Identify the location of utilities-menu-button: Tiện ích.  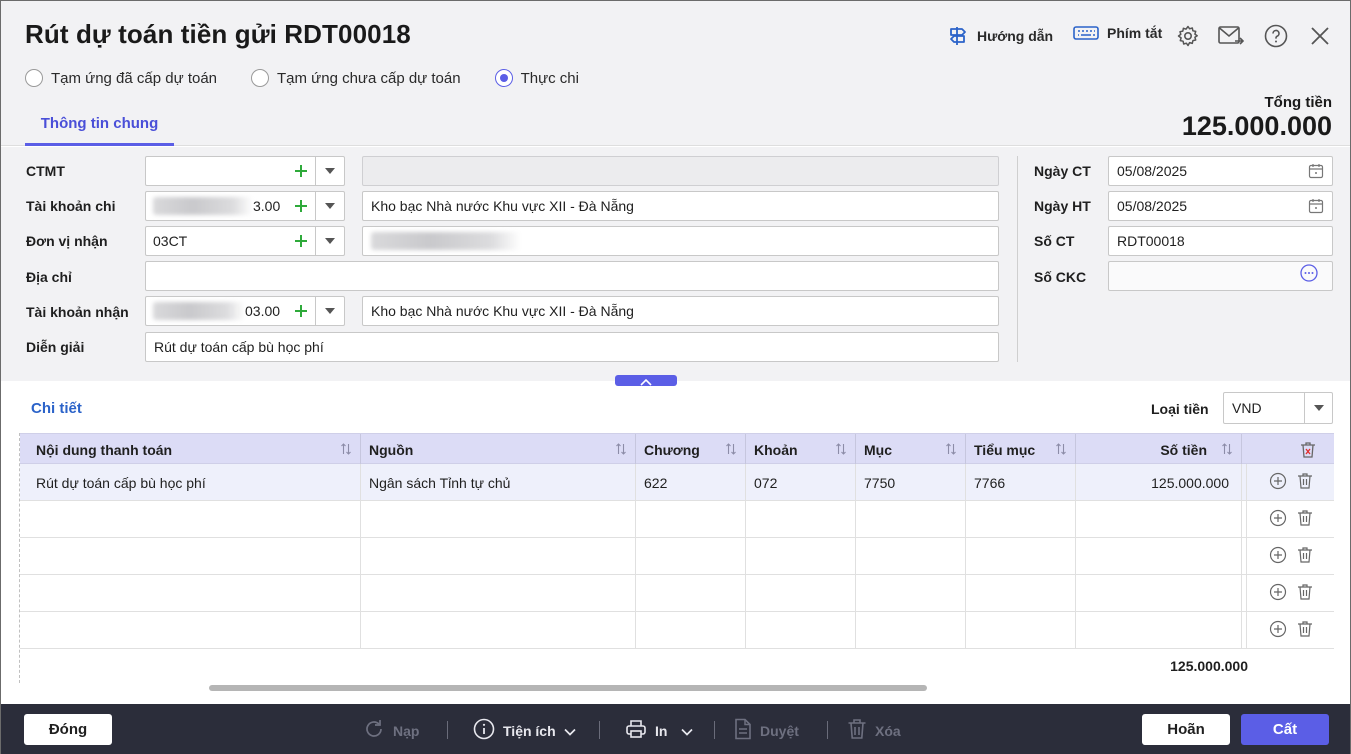
(524, 730).